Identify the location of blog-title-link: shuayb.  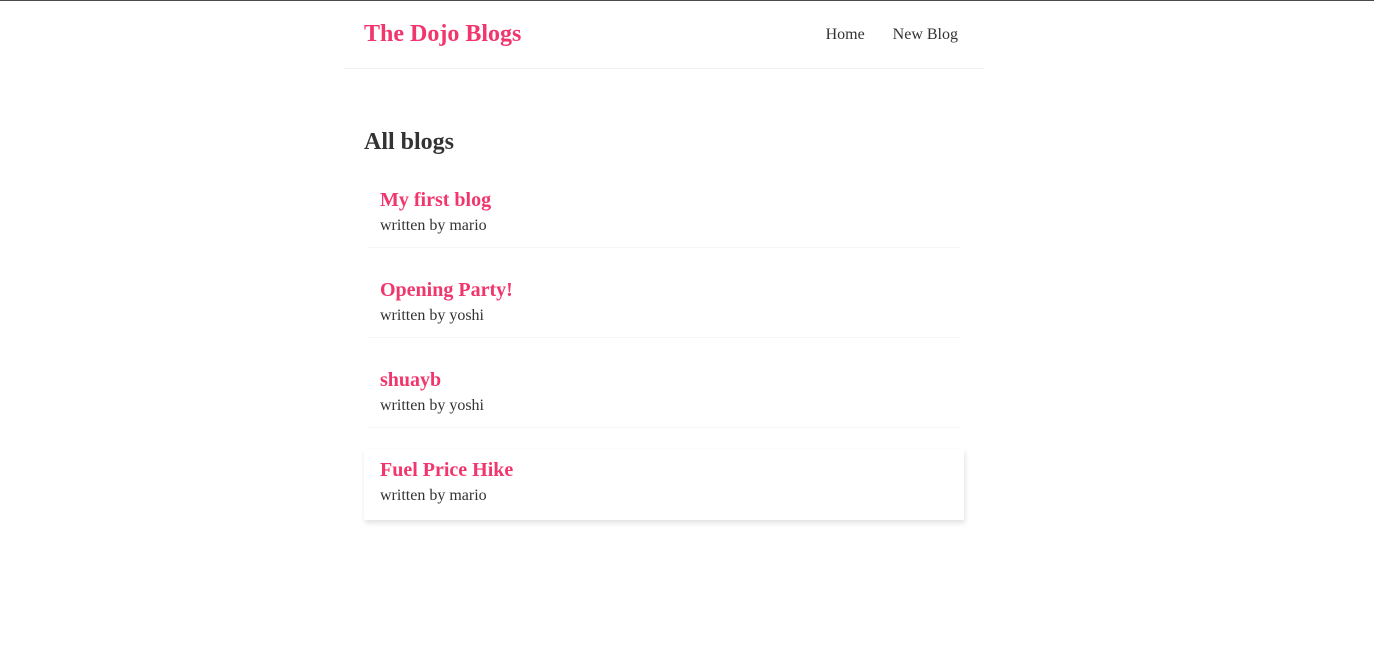
(664, 380).